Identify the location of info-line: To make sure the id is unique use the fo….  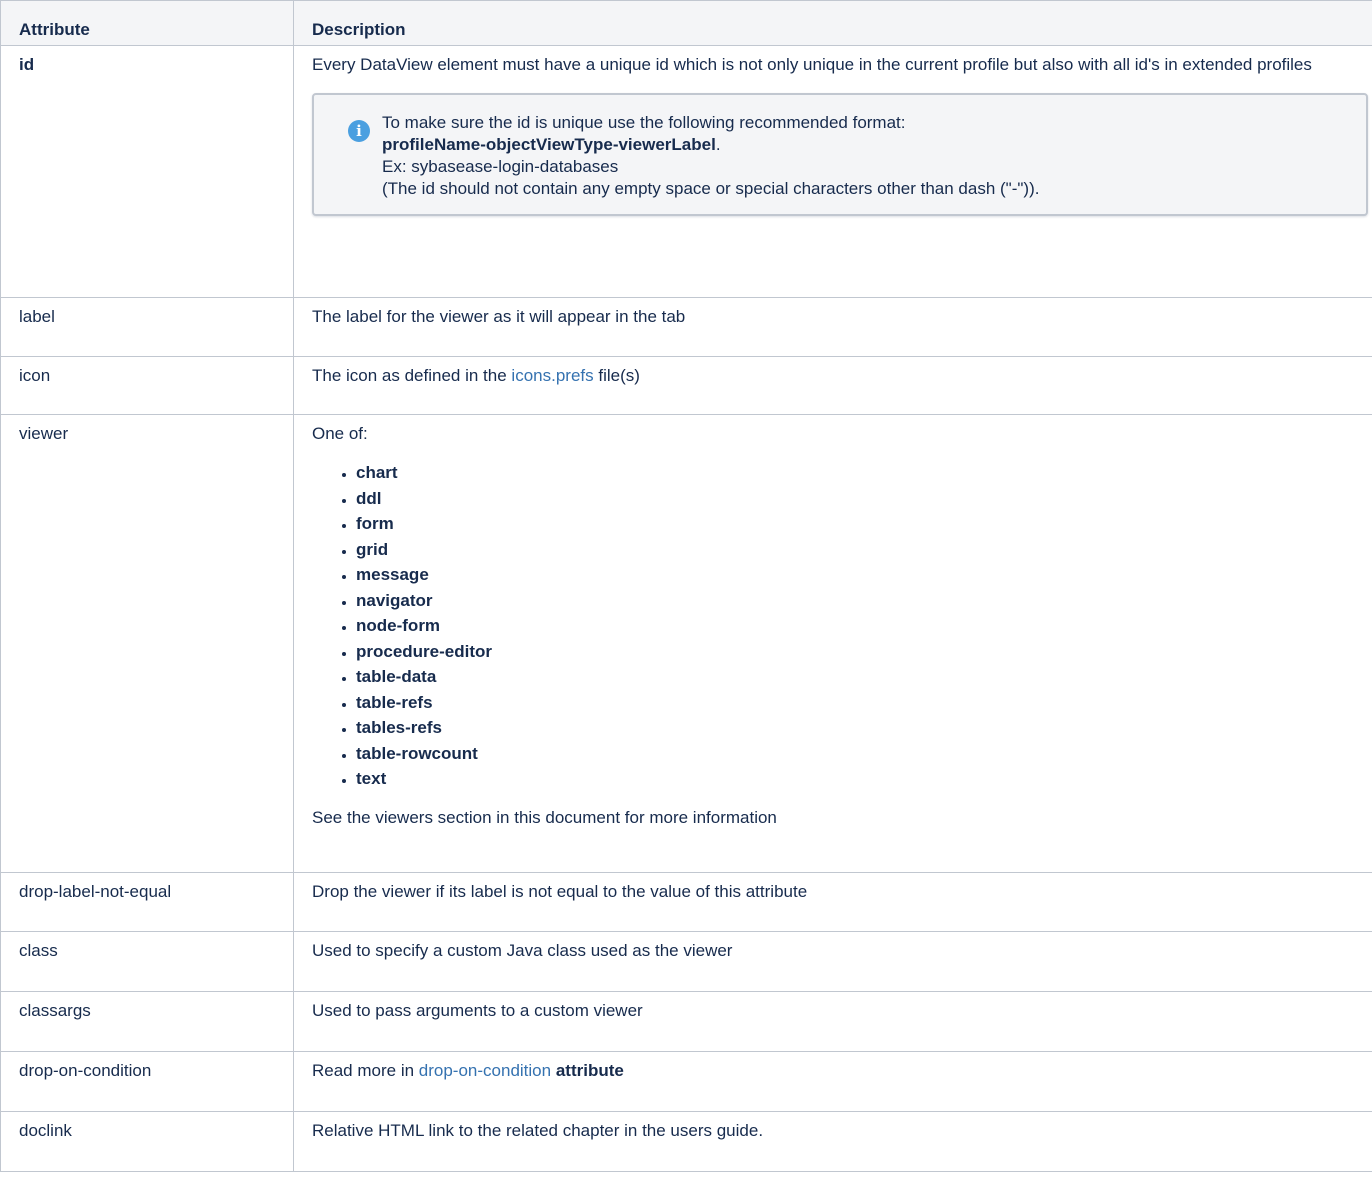
(644, 122).